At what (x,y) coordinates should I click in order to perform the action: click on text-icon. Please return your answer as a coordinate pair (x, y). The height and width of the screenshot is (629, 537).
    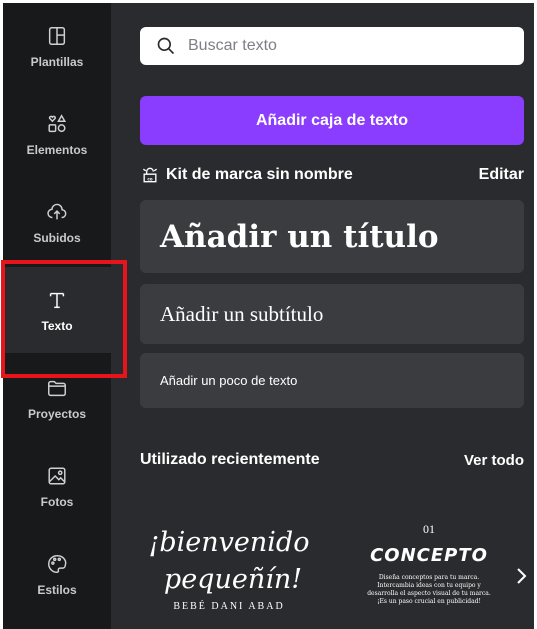
    Looking at the image, I should click on (57, 300).